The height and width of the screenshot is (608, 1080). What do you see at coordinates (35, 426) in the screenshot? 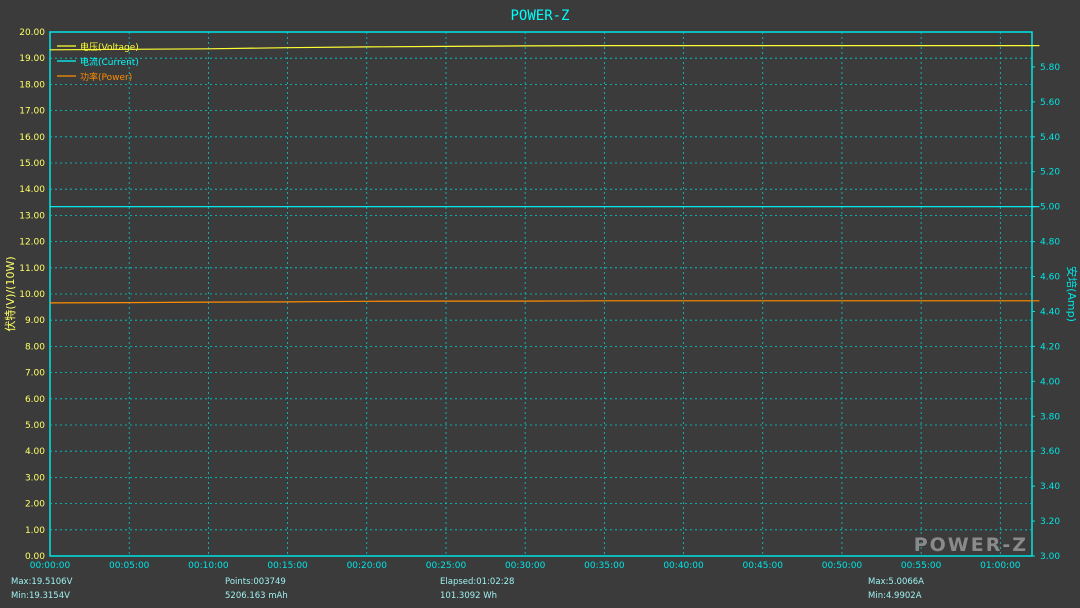
I see `y-left-tick-label: 5.00` at bounding box center [35, 426].